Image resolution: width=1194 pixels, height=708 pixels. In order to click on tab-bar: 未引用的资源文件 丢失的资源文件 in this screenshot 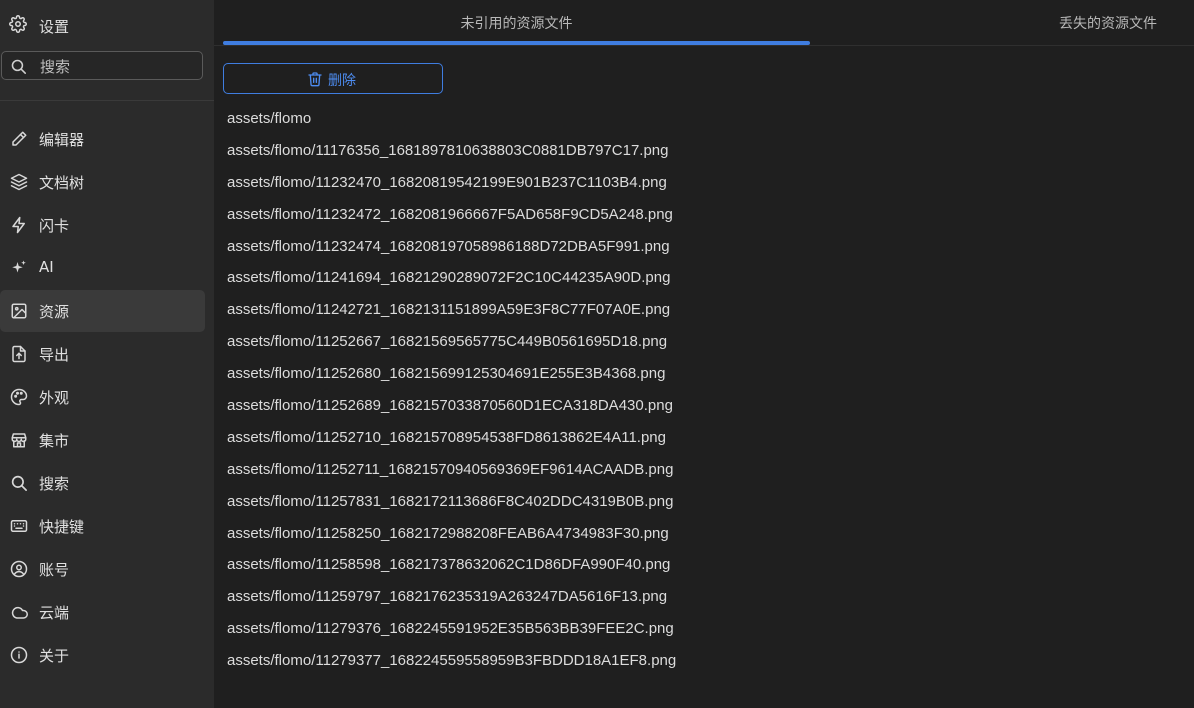, I will do `click(704, 23)`.